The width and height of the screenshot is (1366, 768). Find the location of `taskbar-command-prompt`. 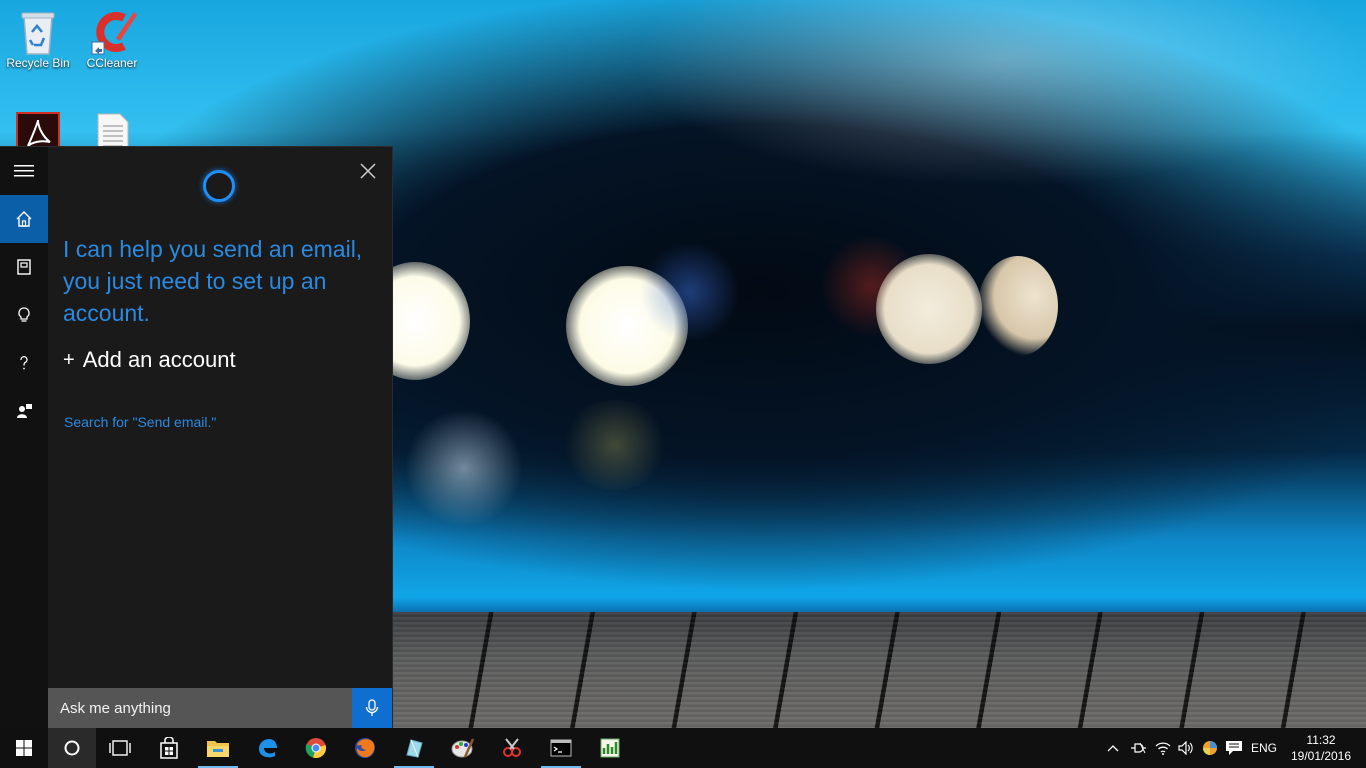

taskbar-command-prompt is located at coordinates (561, 748).